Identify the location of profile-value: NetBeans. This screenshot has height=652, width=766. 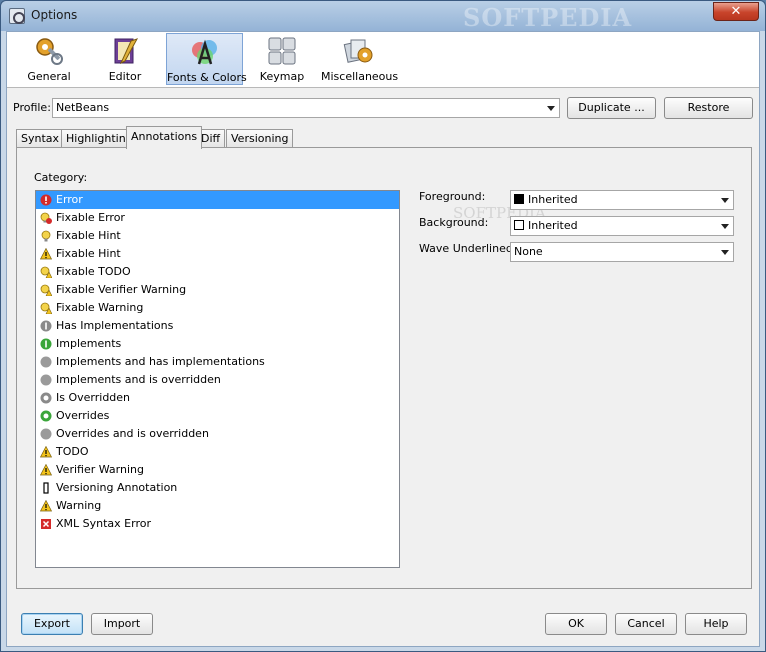
(83, 107).